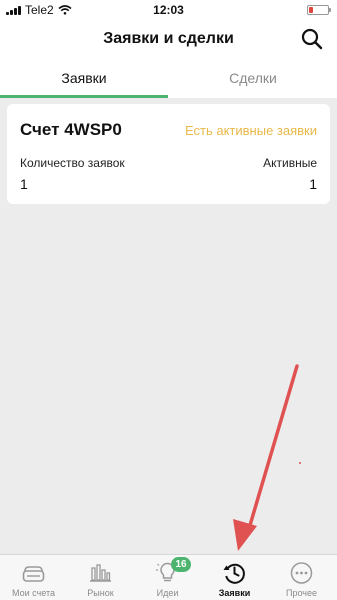 This screenshot has height=600, width=337. I want to click on battery-icon, so click(319, 10).